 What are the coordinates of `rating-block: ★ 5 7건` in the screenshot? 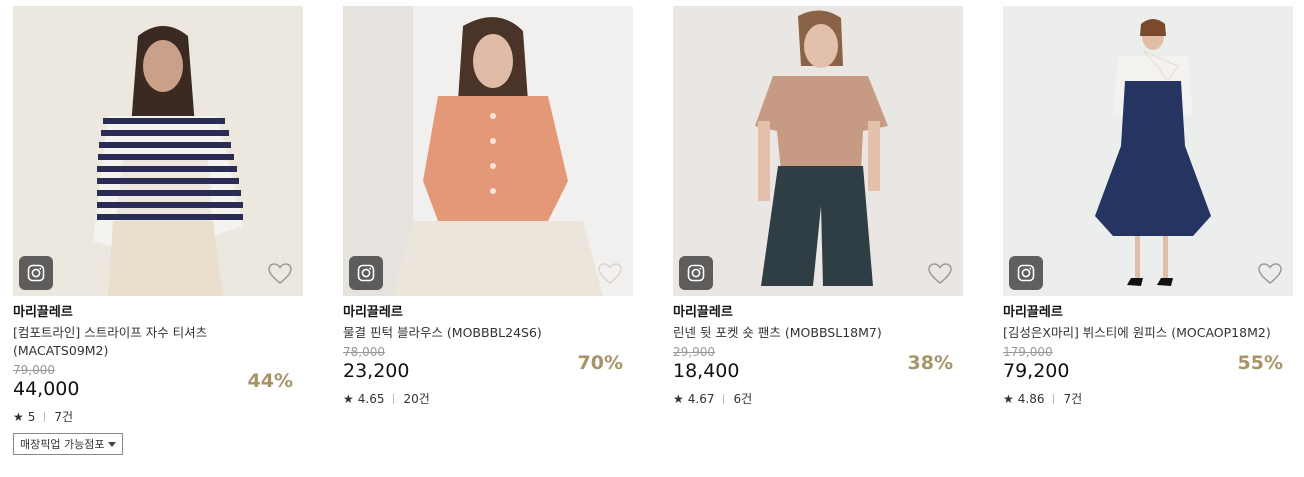 It's located at (158, 416).